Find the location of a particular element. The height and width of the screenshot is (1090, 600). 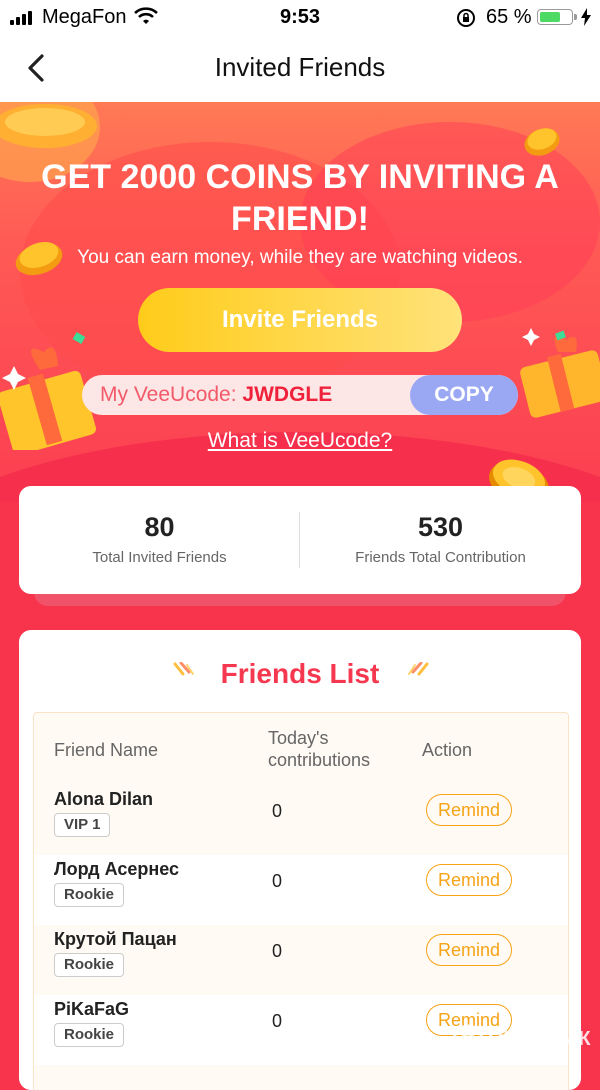

veeucode-label: My VeeUcode: JWDGLE is located at coordinates (216, 395).